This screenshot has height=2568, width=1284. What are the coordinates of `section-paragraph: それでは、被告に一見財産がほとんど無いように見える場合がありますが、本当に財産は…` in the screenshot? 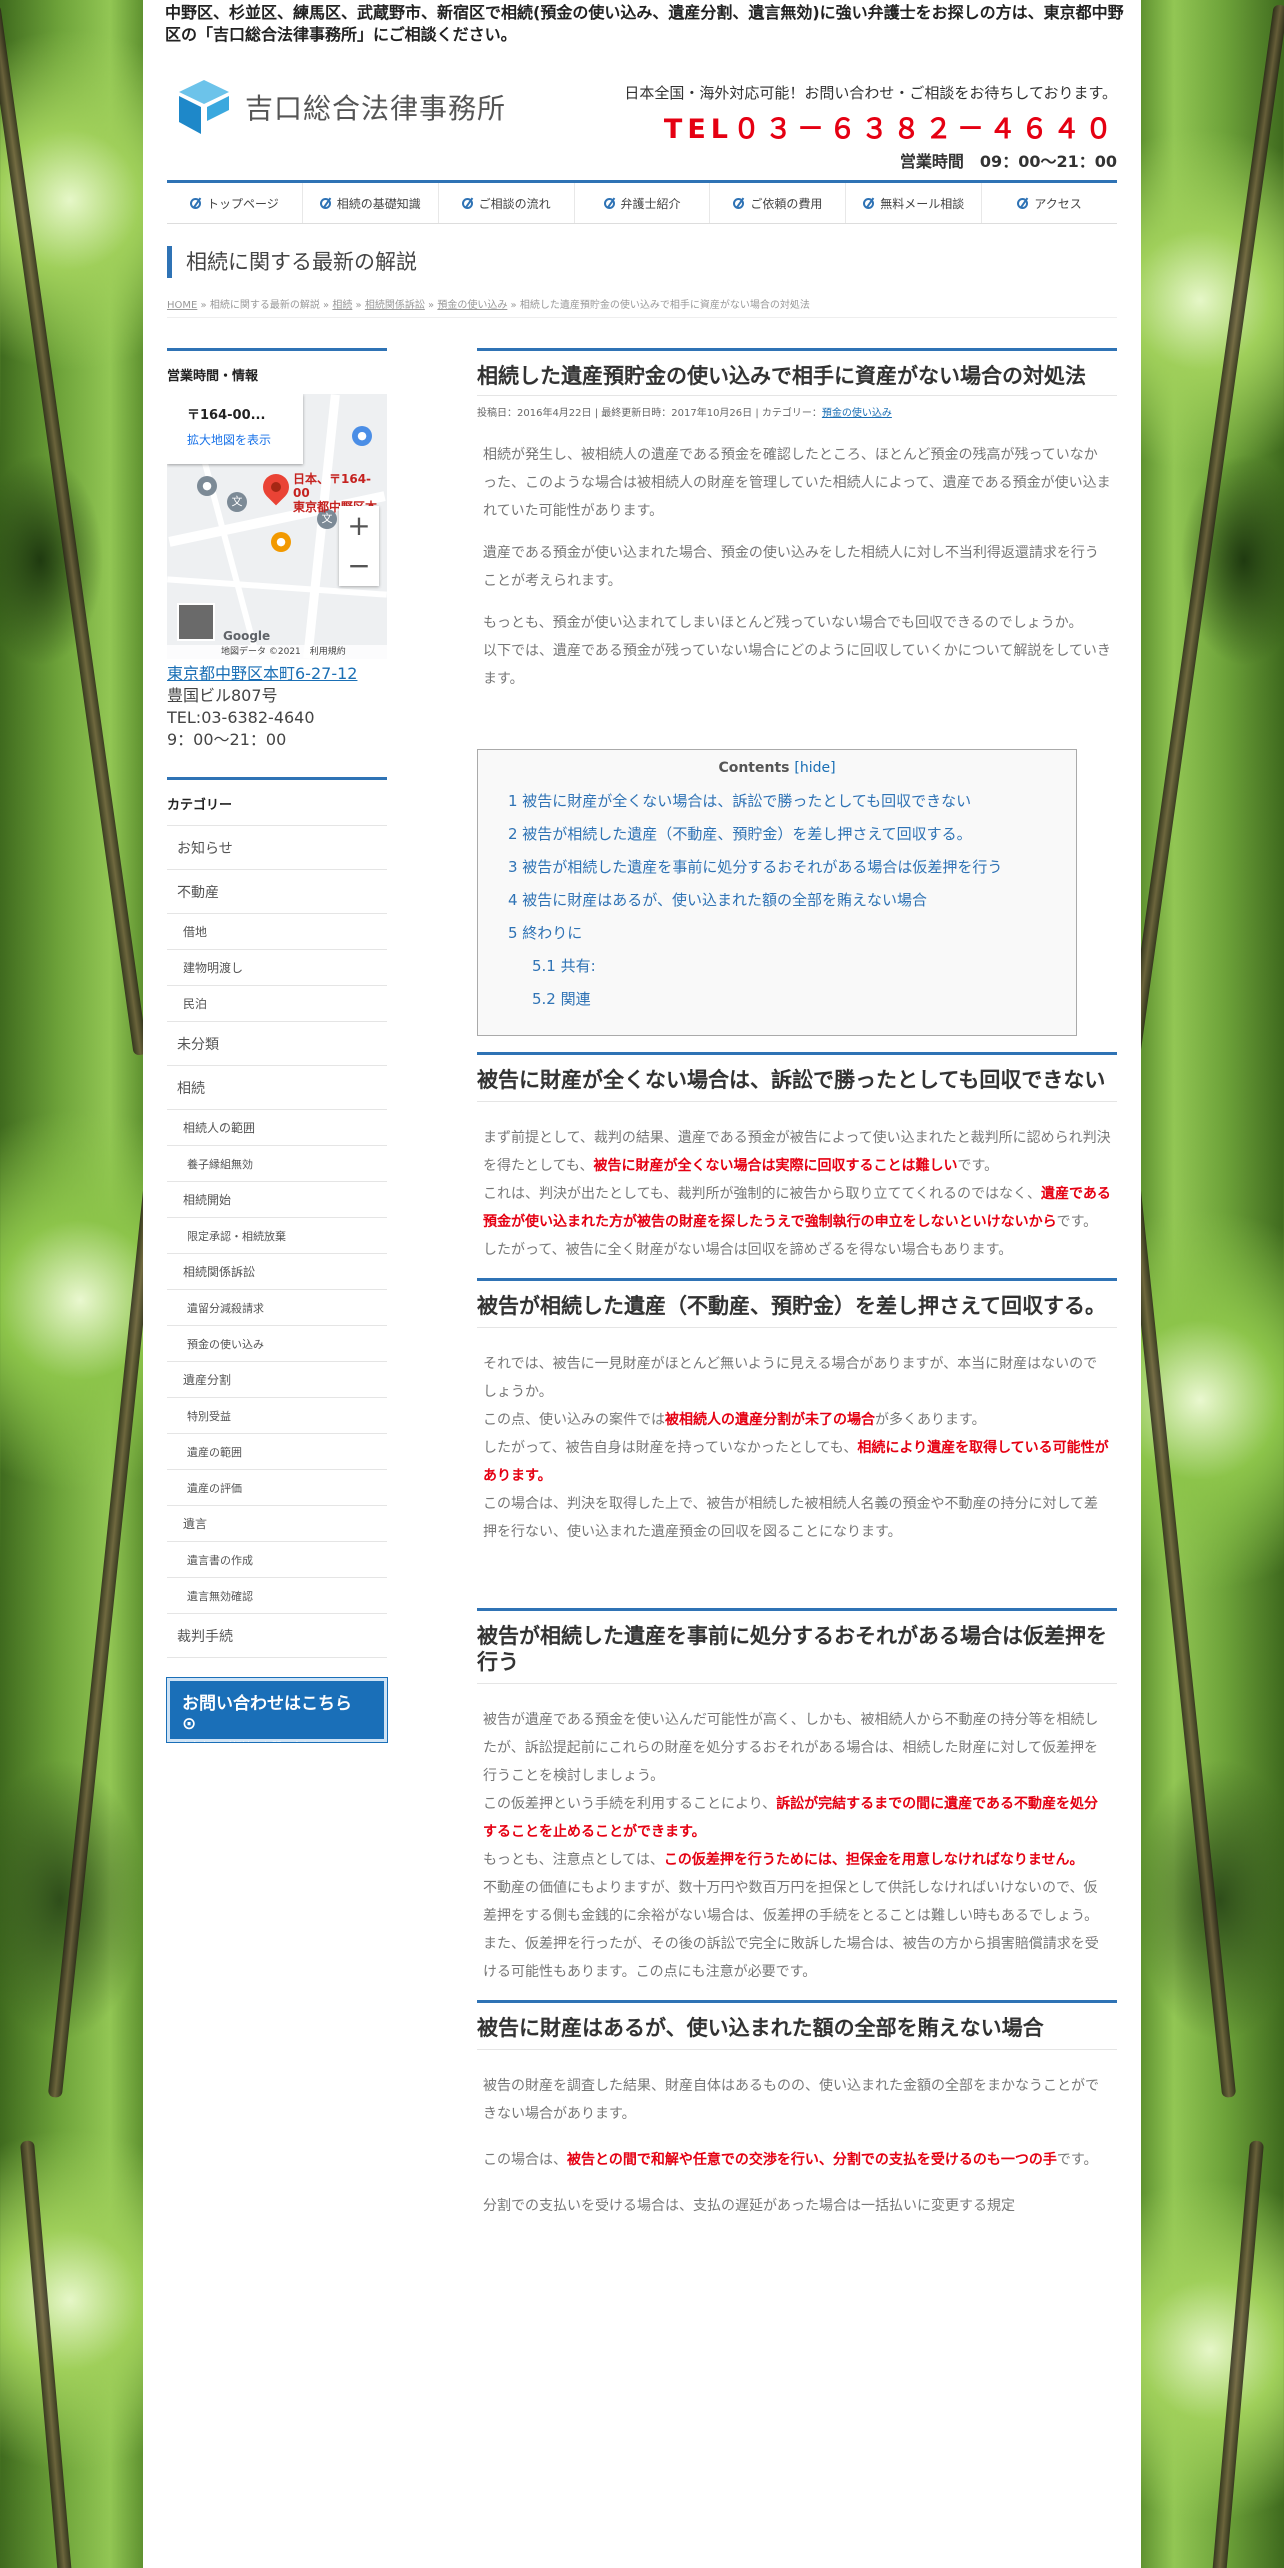 It's located at (790, 1378).